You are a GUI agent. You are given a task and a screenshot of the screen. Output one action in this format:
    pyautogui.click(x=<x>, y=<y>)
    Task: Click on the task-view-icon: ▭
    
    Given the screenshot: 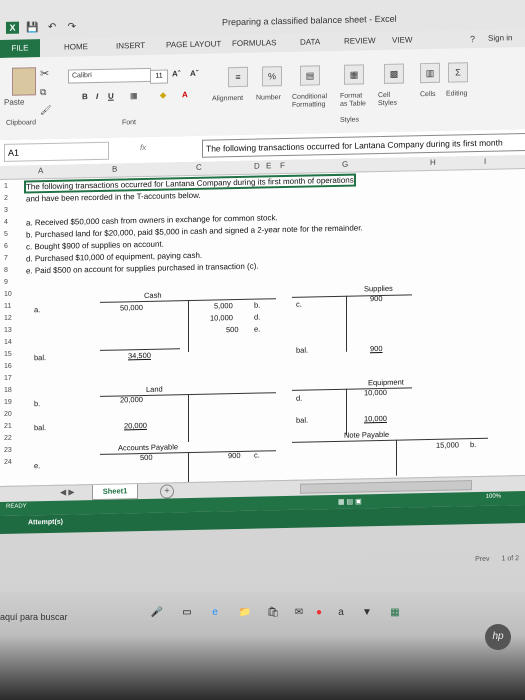 What is the action you would take?
    pyautogui.click(x=187, y=613)
    